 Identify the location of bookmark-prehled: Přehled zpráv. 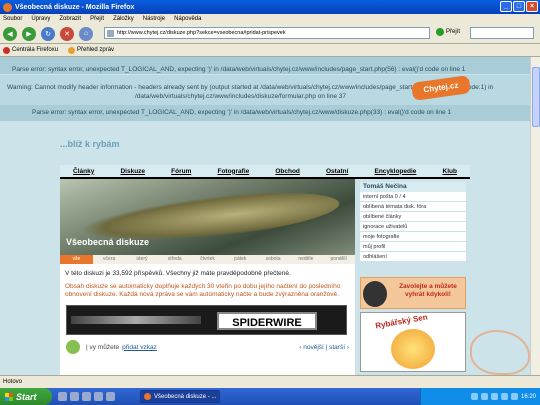
(91, 50).